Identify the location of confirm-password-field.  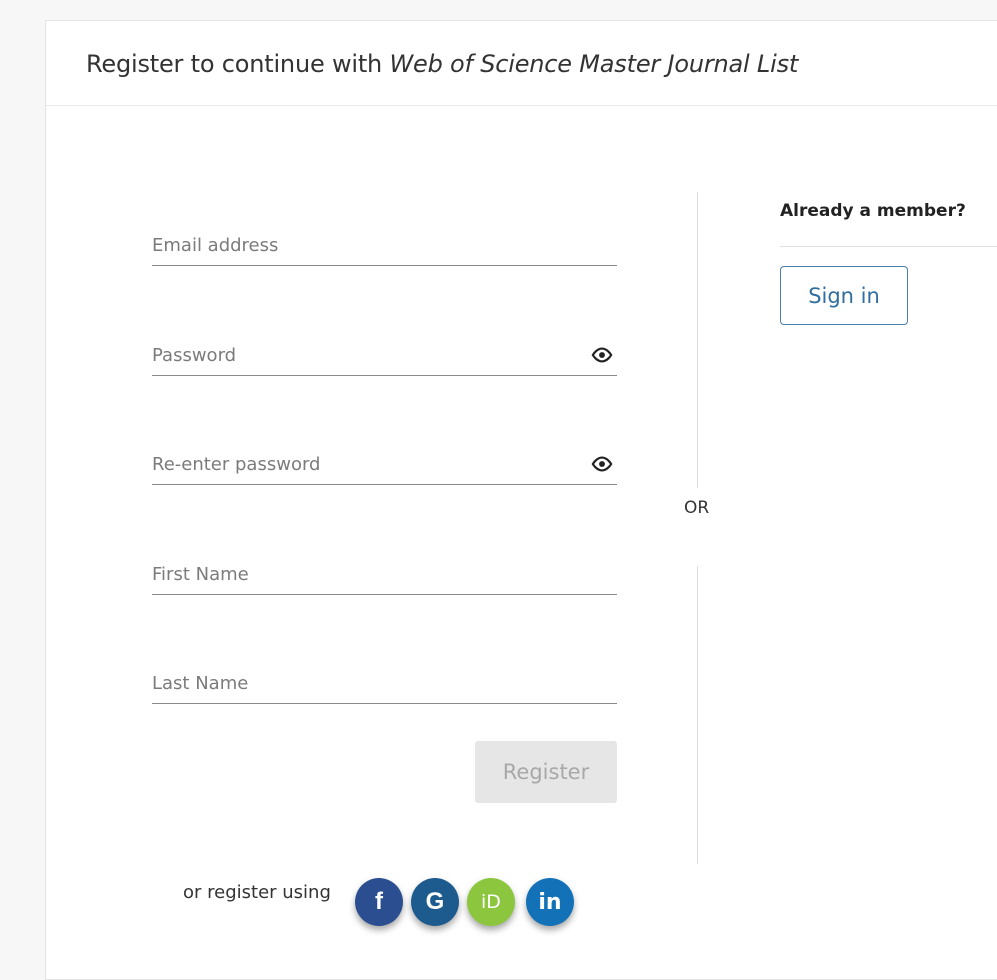
(384, 465).